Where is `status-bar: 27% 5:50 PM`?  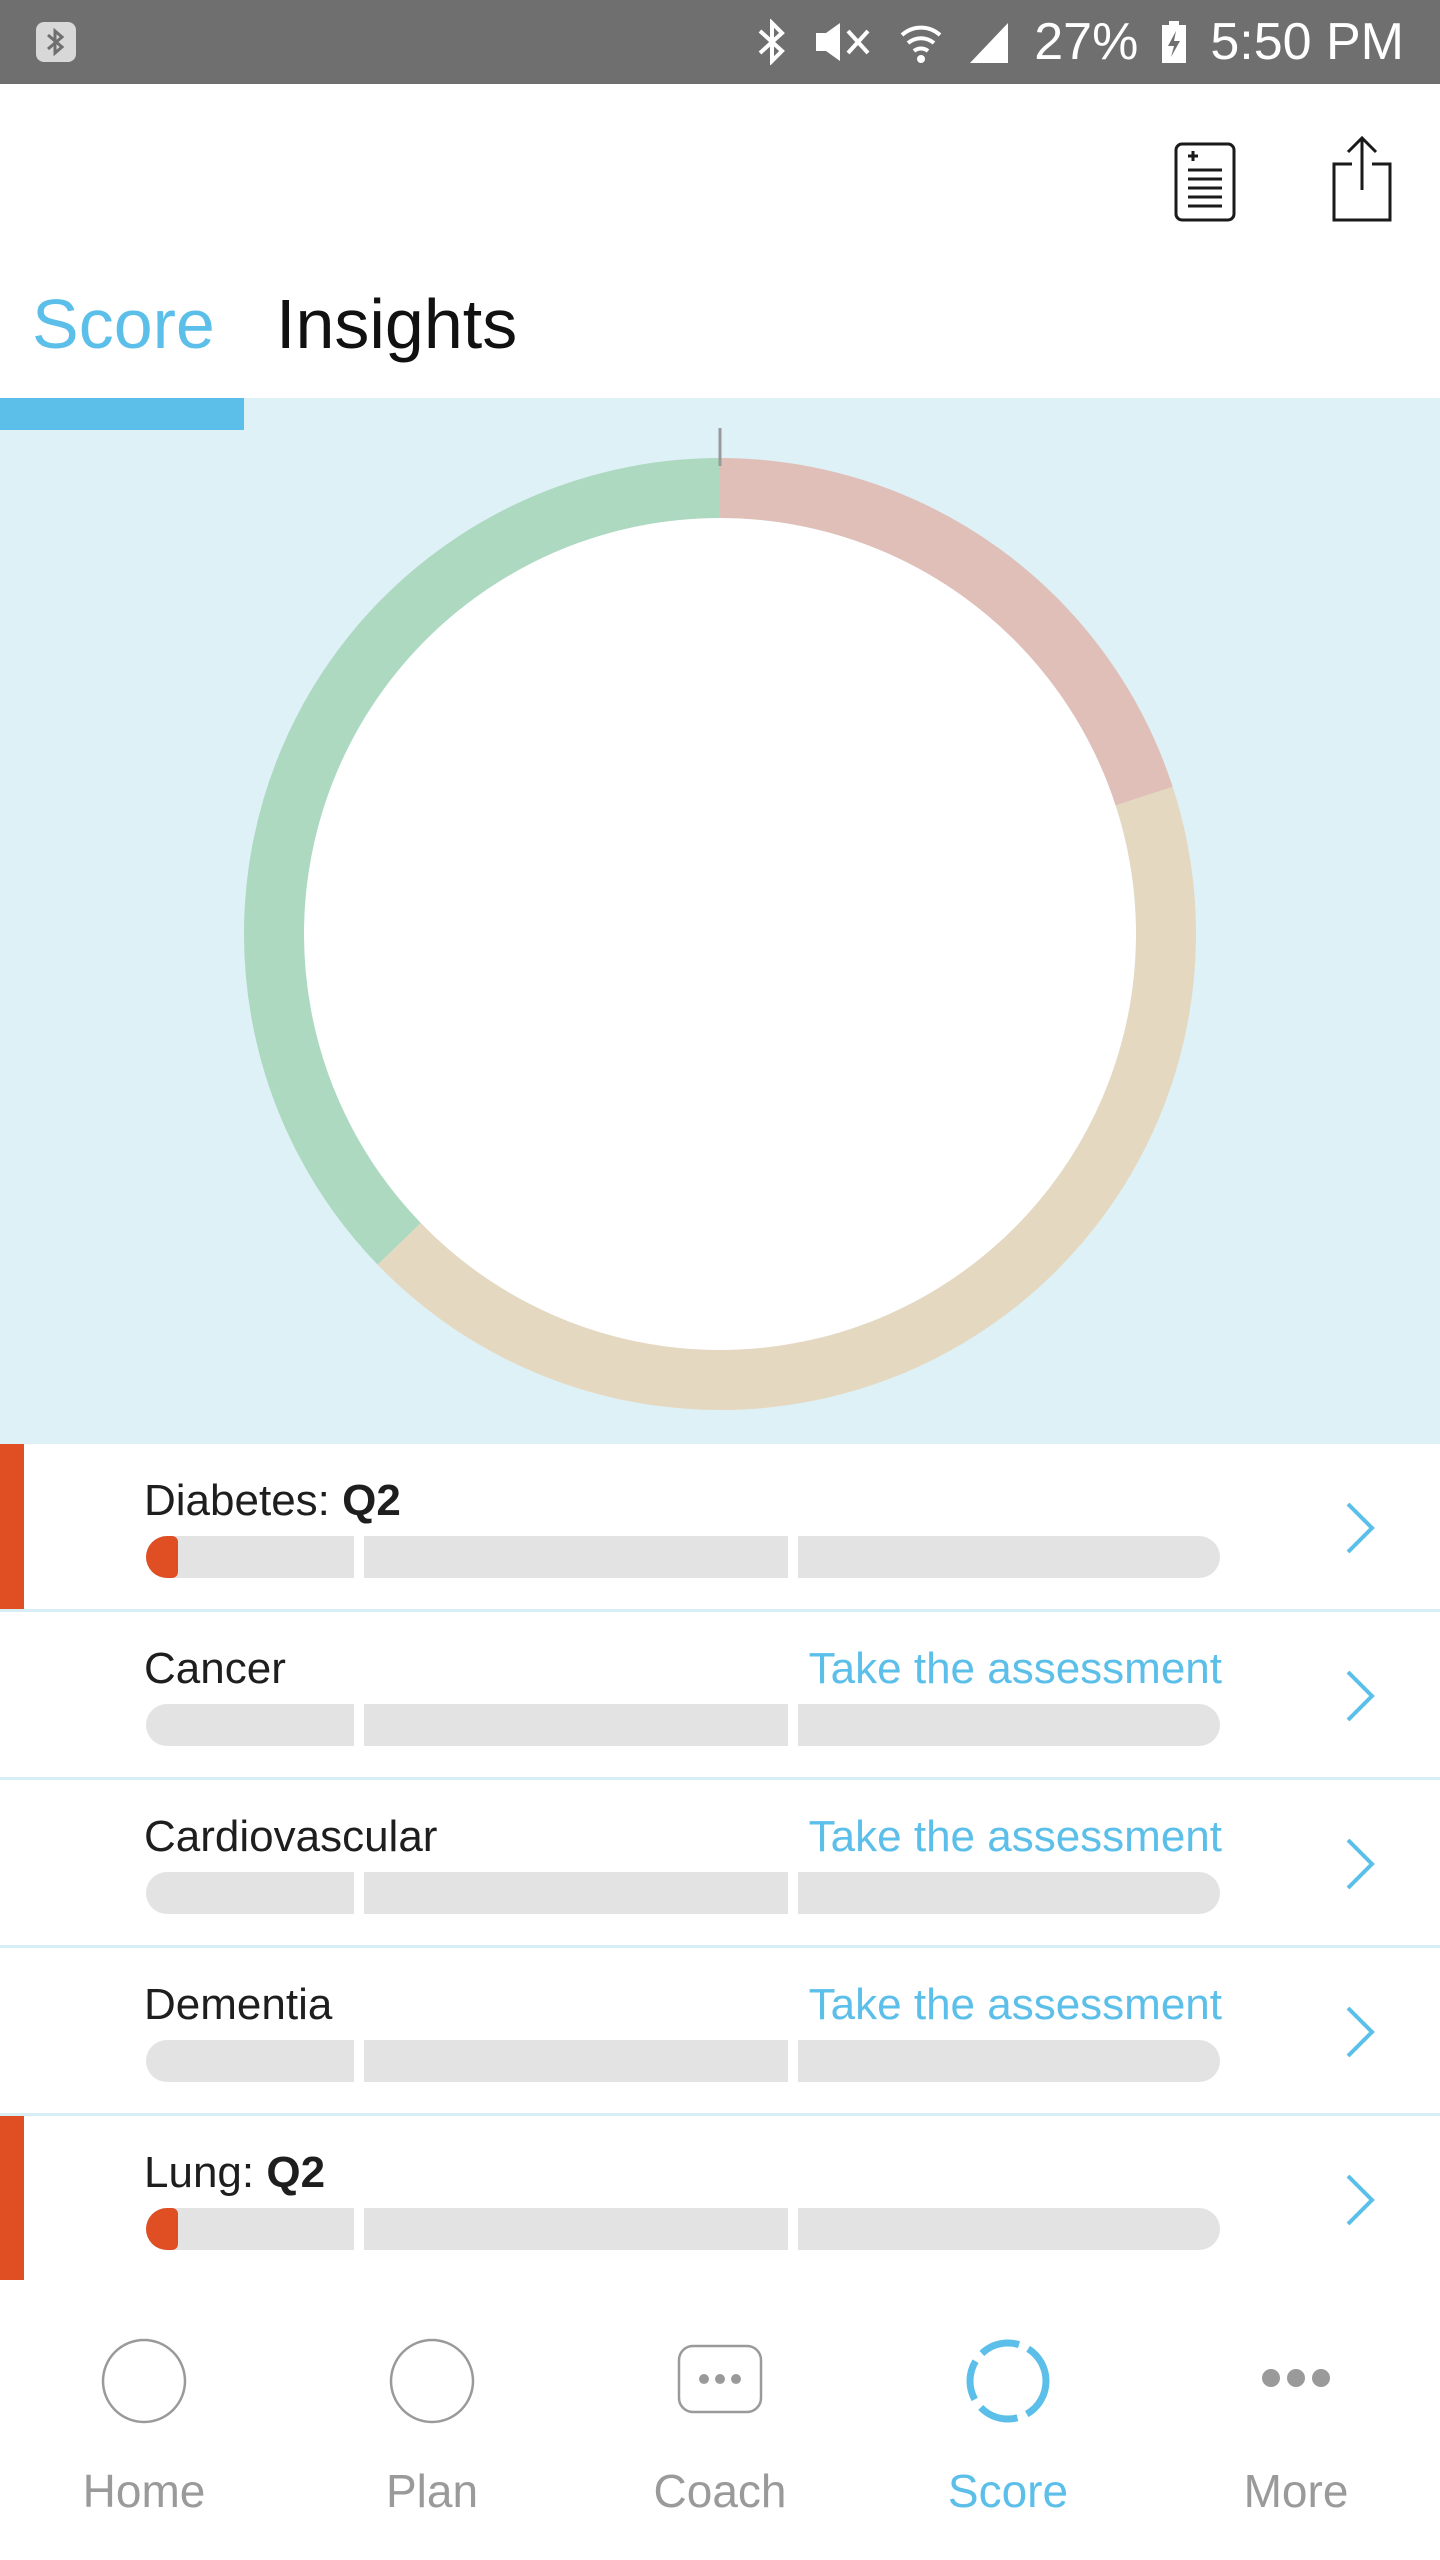 status-bar: 27% 5:50 PM is located at coordinates (720, 42).